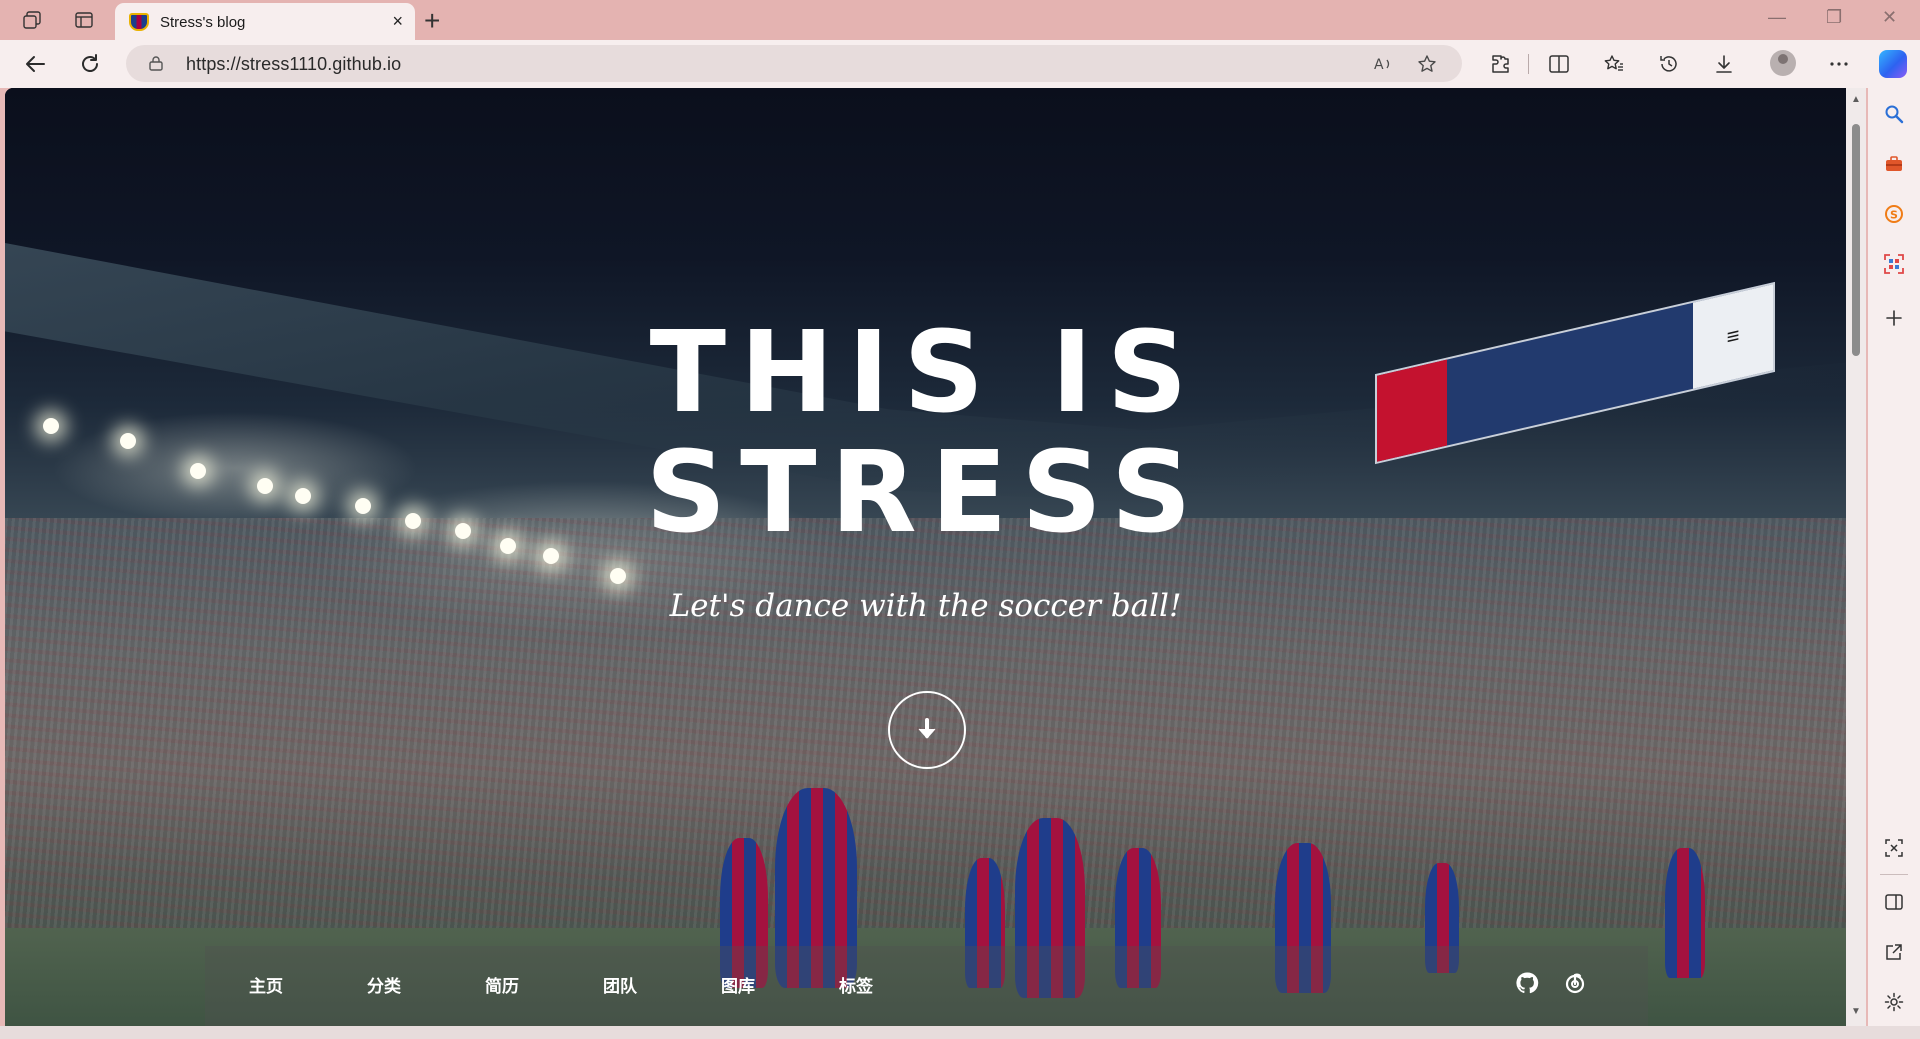  I want to click on new-tab-button: +, so click(432, 21).